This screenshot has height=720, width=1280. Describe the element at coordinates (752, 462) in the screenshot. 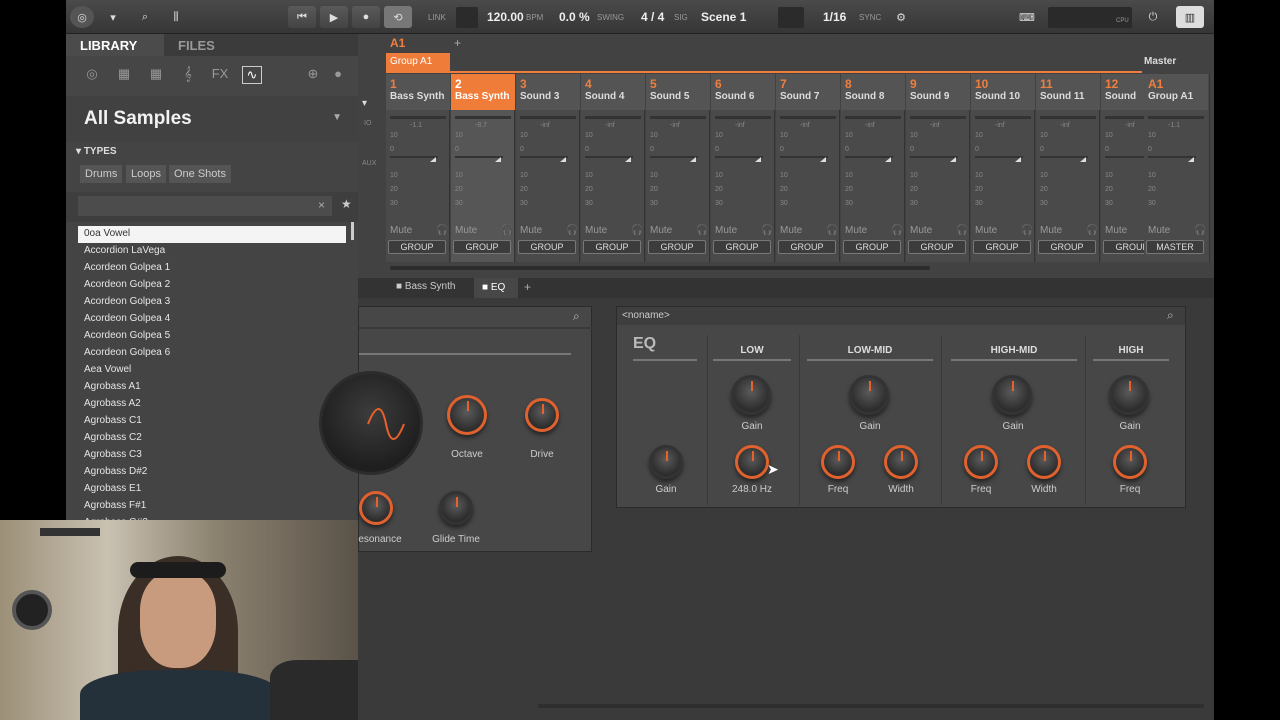

I see `low-freq-knob` at that location.